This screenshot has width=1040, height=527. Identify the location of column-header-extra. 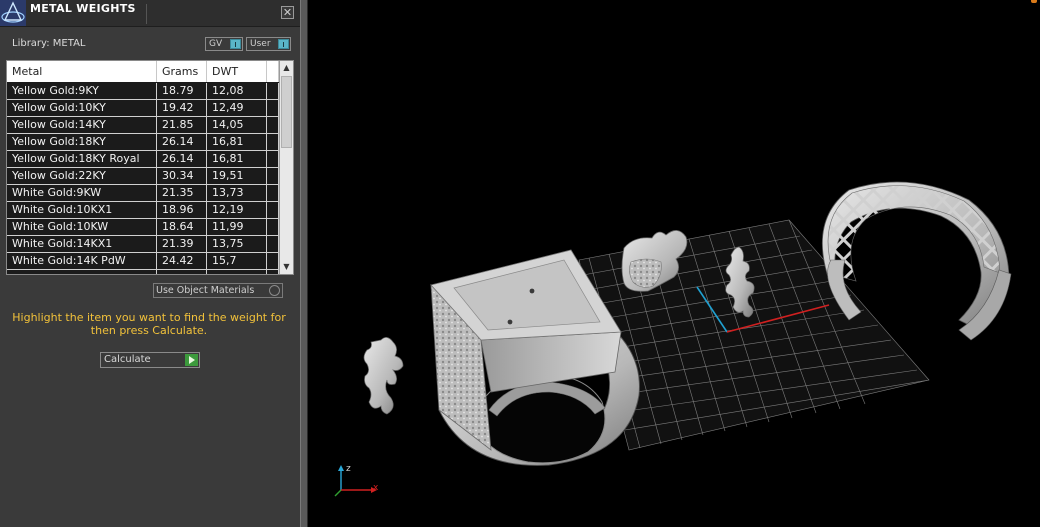
(273, 71).